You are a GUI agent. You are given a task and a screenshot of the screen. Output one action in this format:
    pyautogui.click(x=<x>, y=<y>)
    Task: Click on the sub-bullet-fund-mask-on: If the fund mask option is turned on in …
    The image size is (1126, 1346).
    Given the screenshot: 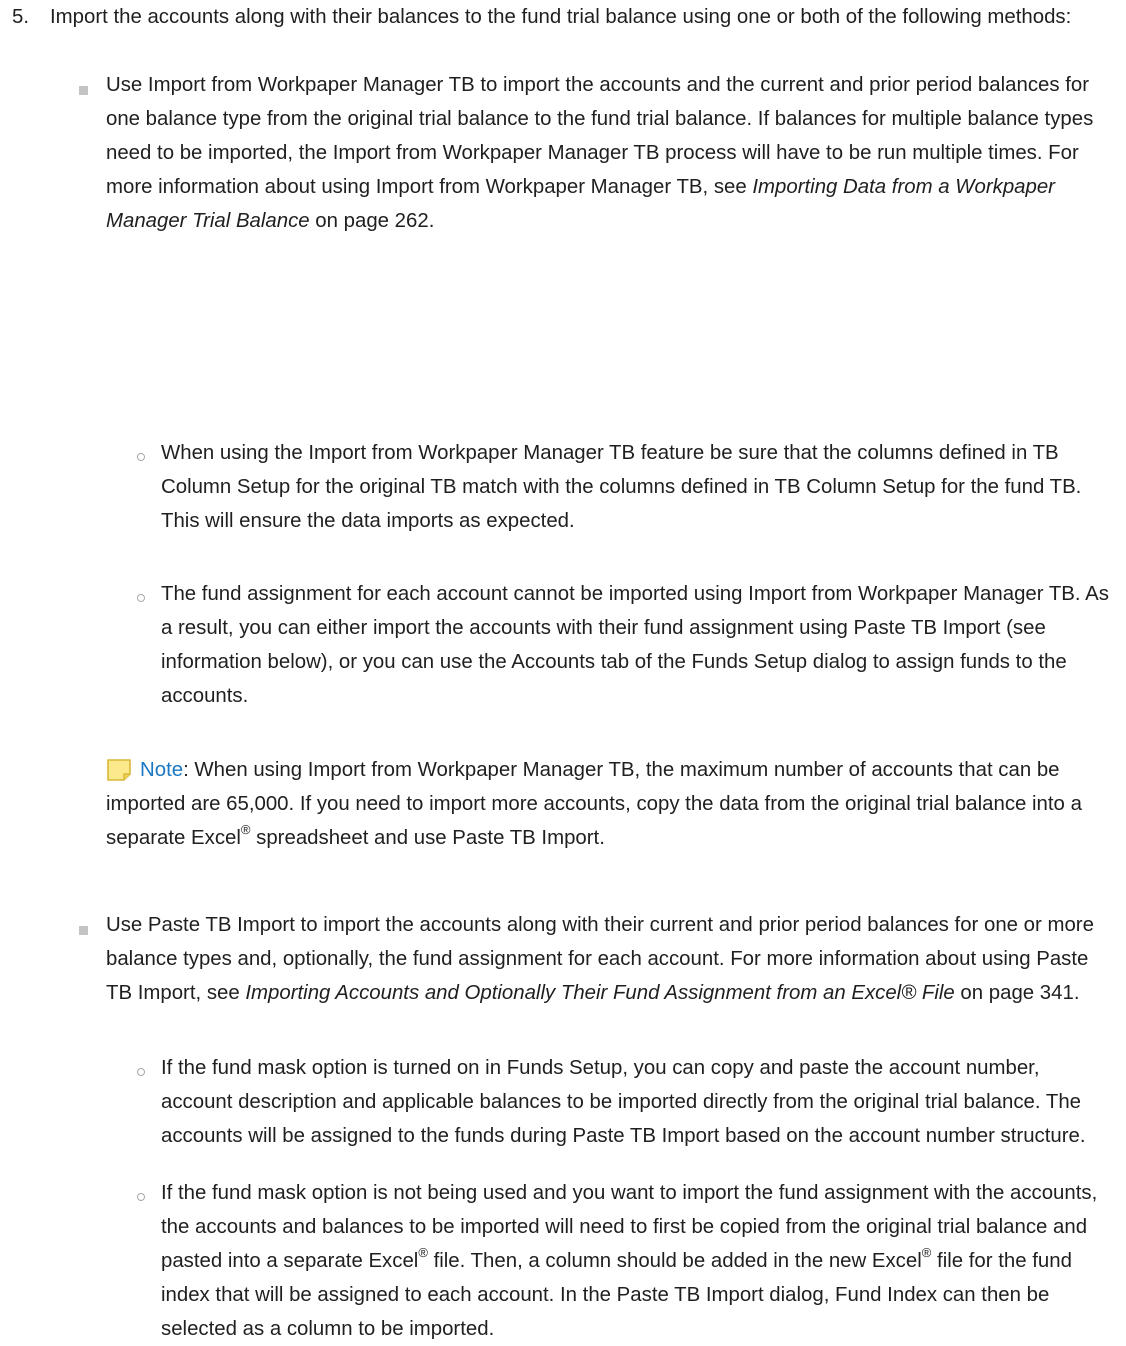 What is the action you would take?
    pyautogui.click(x=623, y=1102)
    